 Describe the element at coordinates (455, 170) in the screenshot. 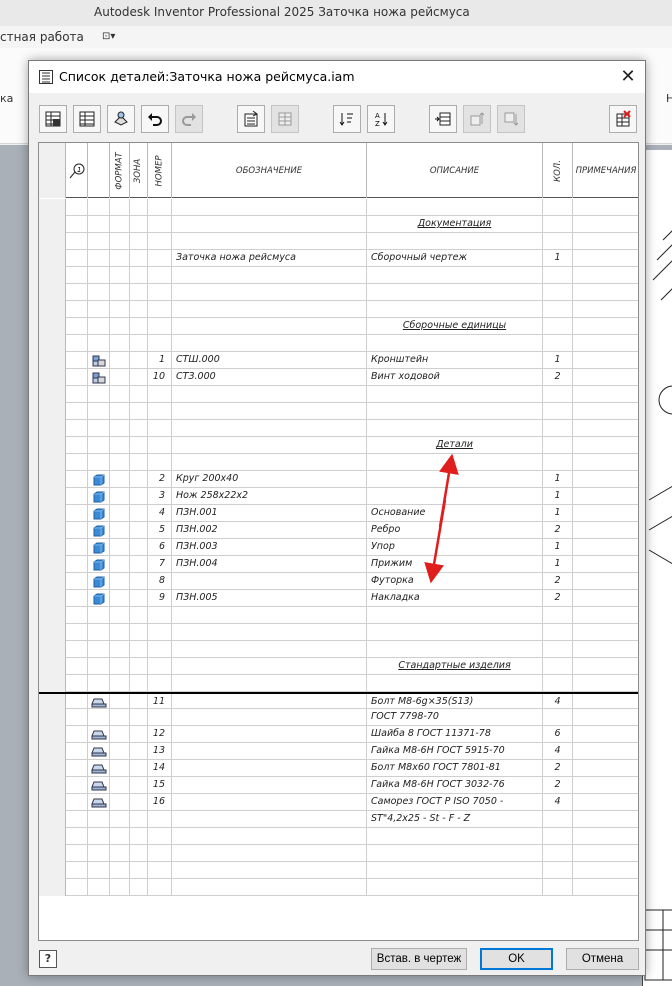

I see `header-description: ОПИСАНИЕ` at that location.